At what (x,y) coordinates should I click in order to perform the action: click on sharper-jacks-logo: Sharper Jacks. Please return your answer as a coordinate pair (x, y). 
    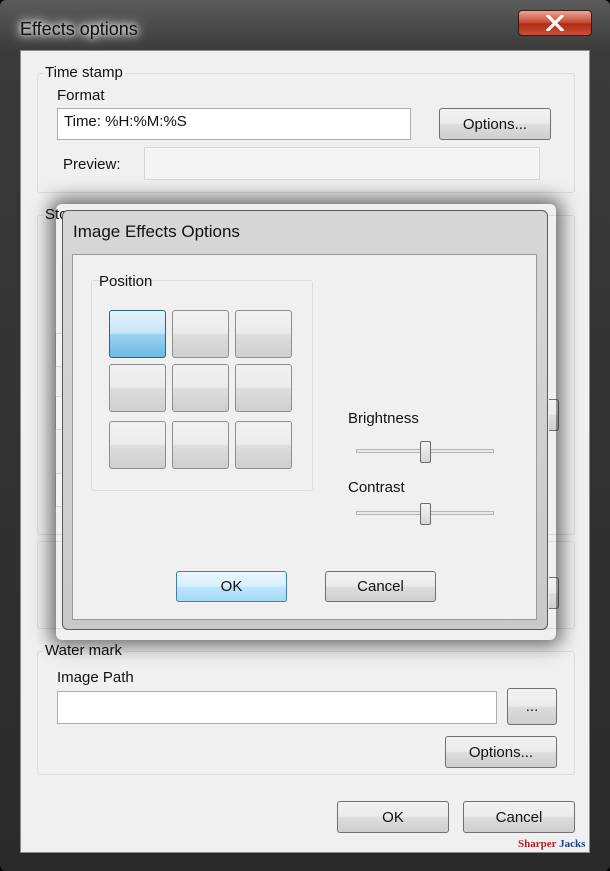
    Looking at the image, I should click on (552, 844).